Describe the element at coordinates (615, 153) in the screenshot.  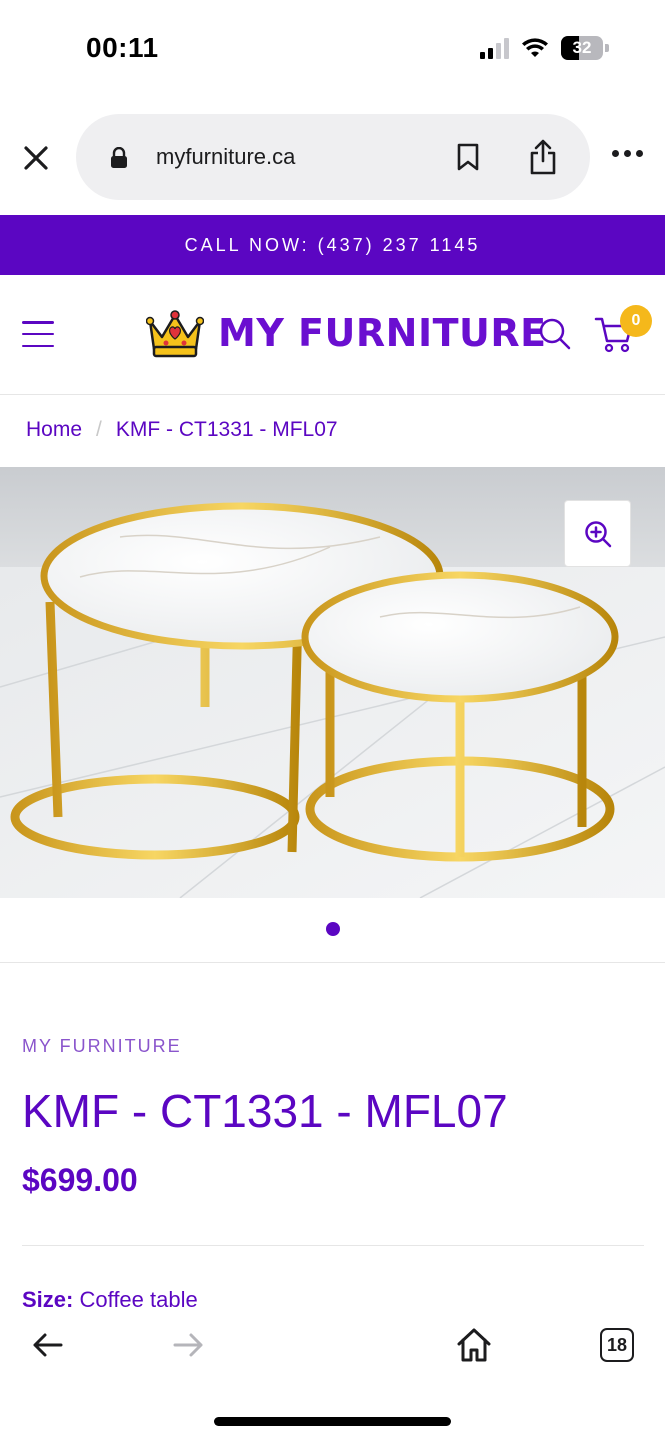
I see `more-icon` at that location.